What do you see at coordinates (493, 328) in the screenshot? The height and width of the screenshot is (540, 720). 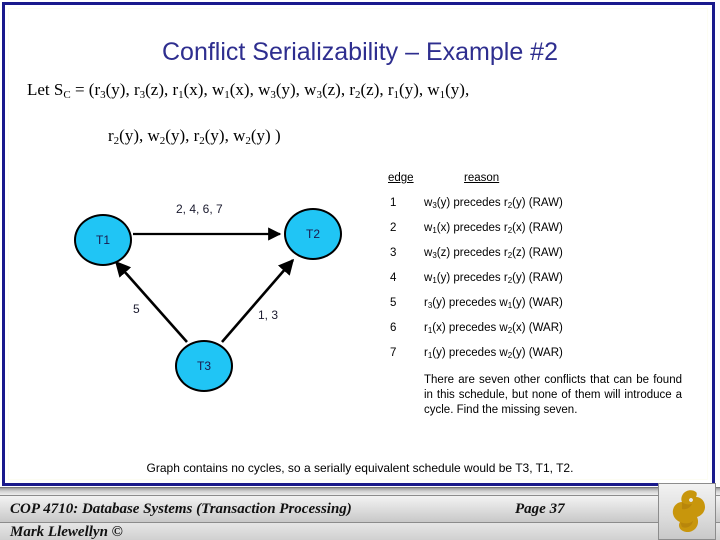 I see `table-cell-reason: r1(x) precedes w2(x) (WAR)` at bounding box center [493, 328].